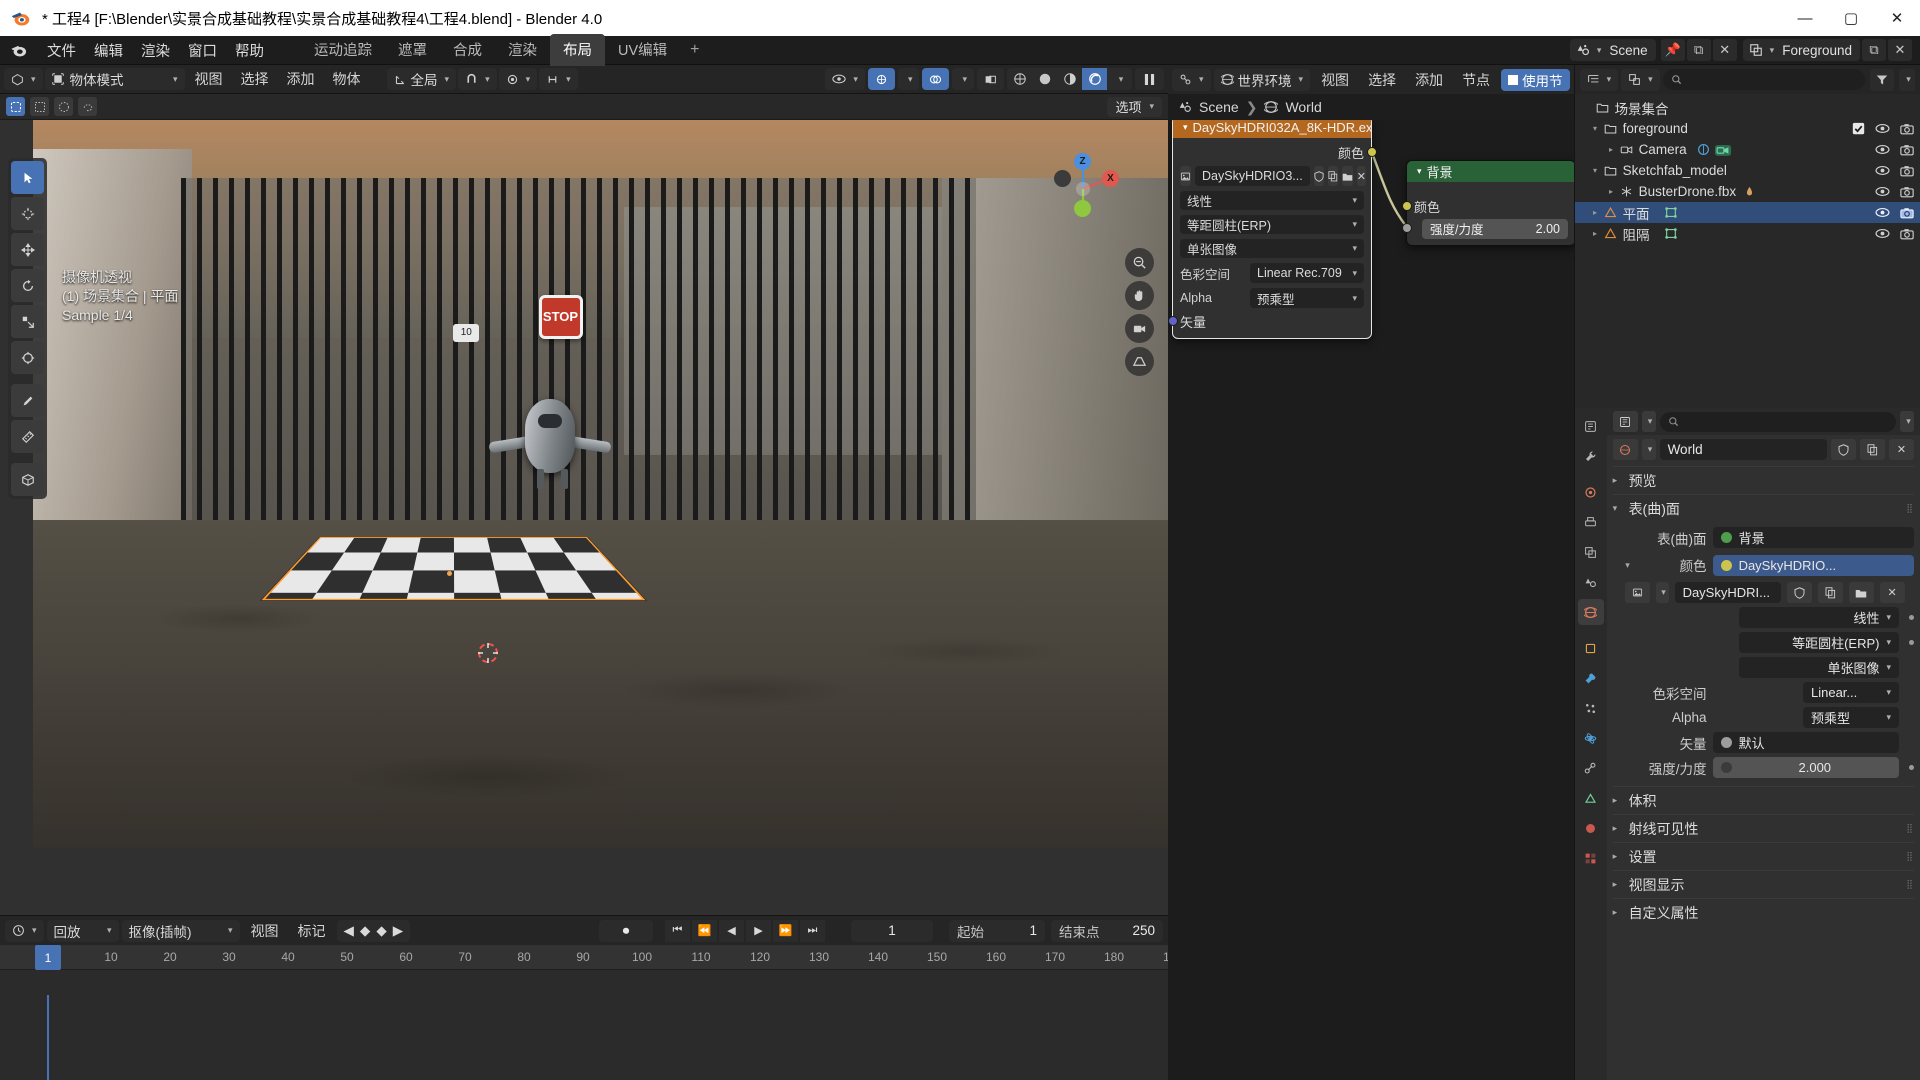 This screenshot has height=1080, width=1920. What do you see at coordinates (1763, 800) in the screenshot?
I see `panel-header-volume: ▸ 体积` at bounding box center [1763, 800].